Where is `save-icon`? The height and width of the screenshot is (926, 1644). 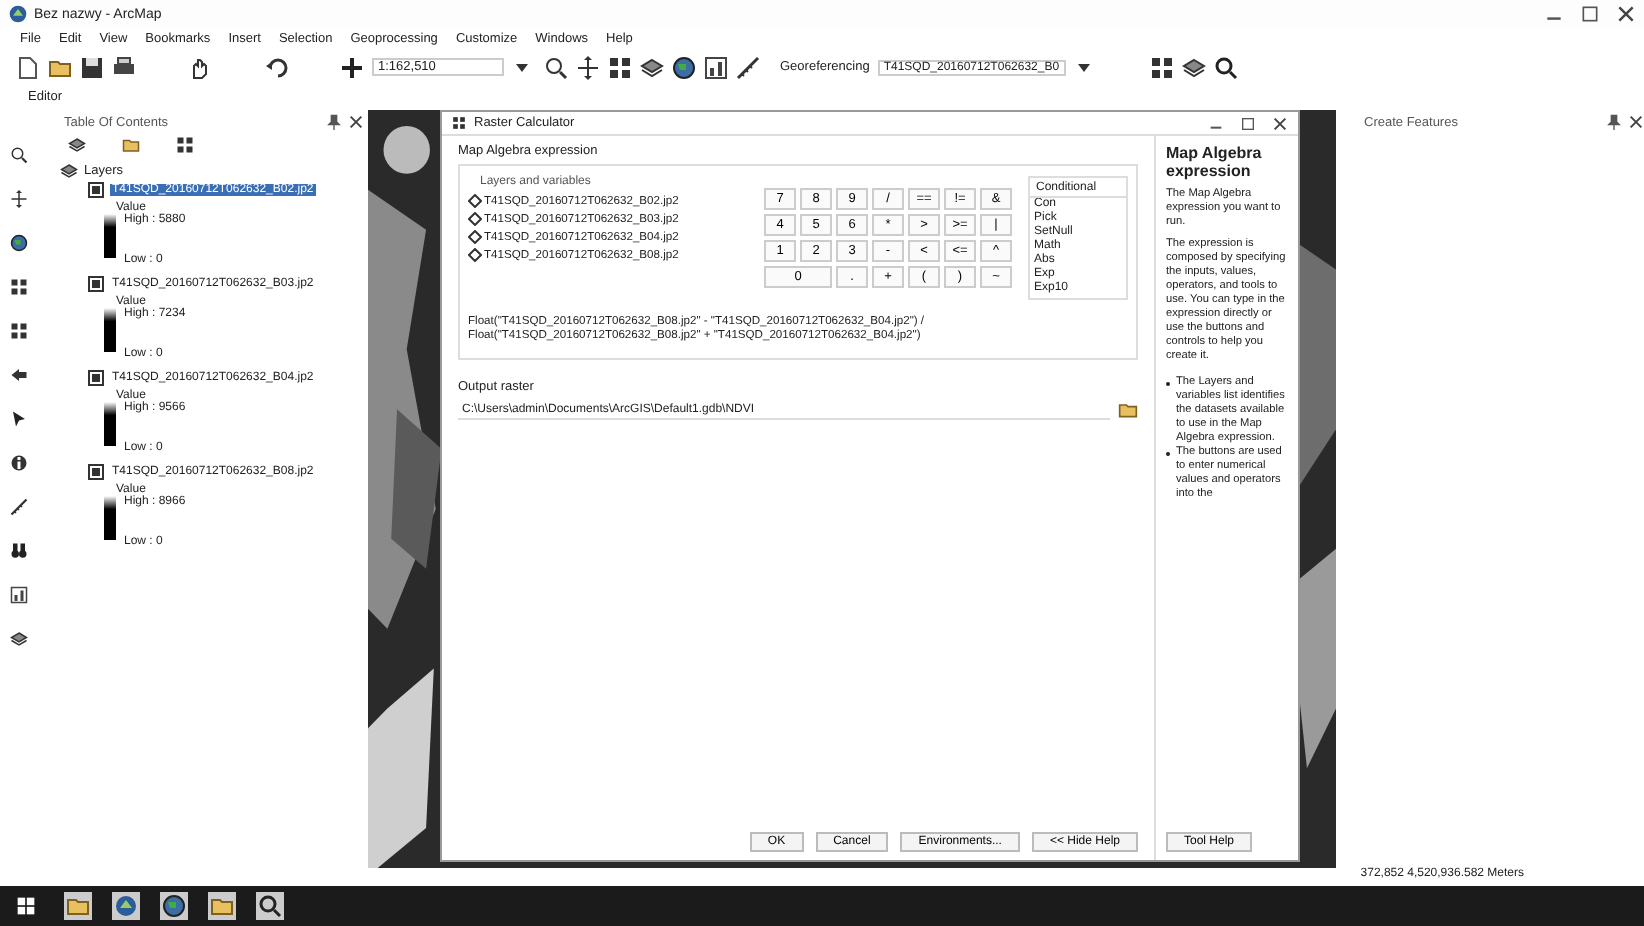
save-icon is located at coordinates (92, 67).